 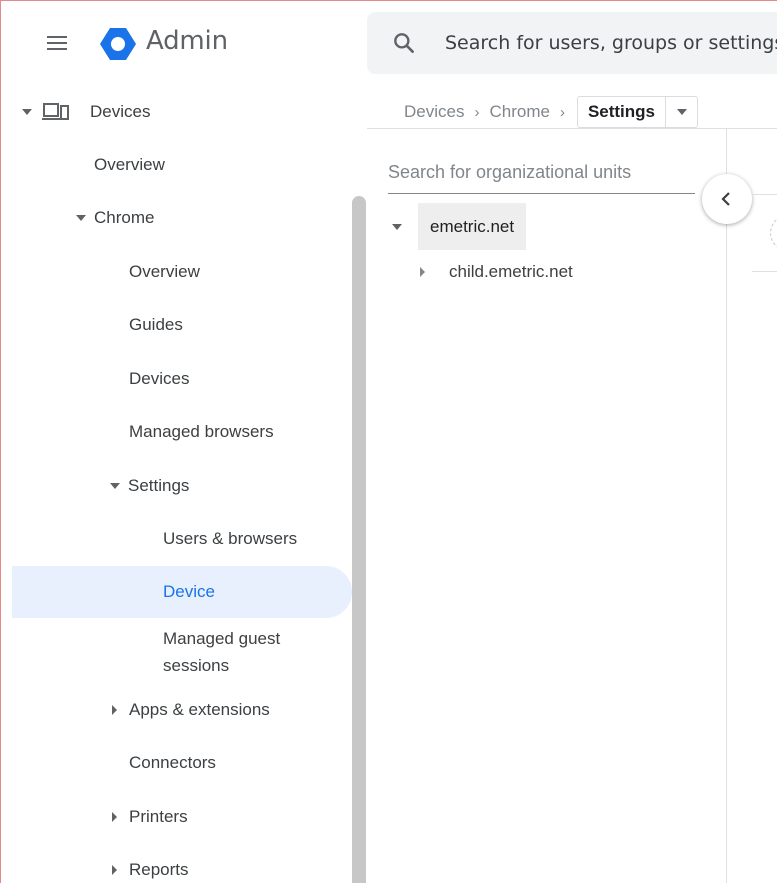 I want to click on global-search-bar: Search for users, groups or settings, so click(x=572, y=43).